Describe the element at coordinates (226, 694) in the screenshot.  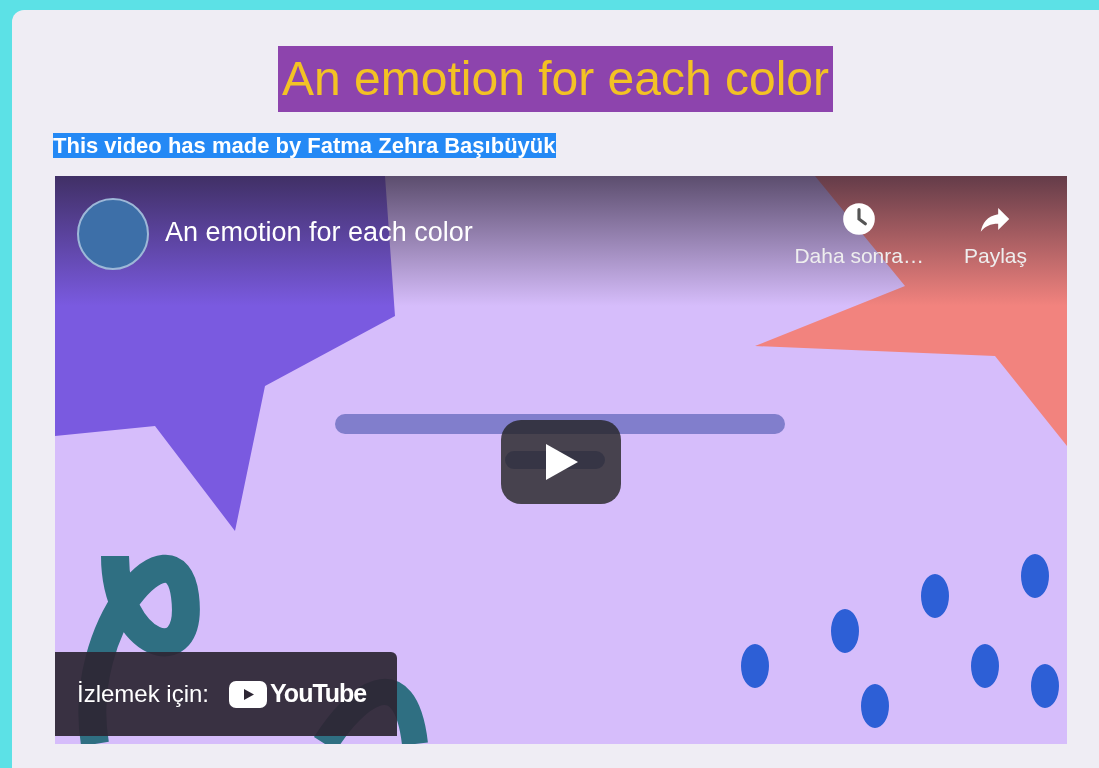
I see `watch-on-youtube-button: İzlemek için: YouTube` at that location.